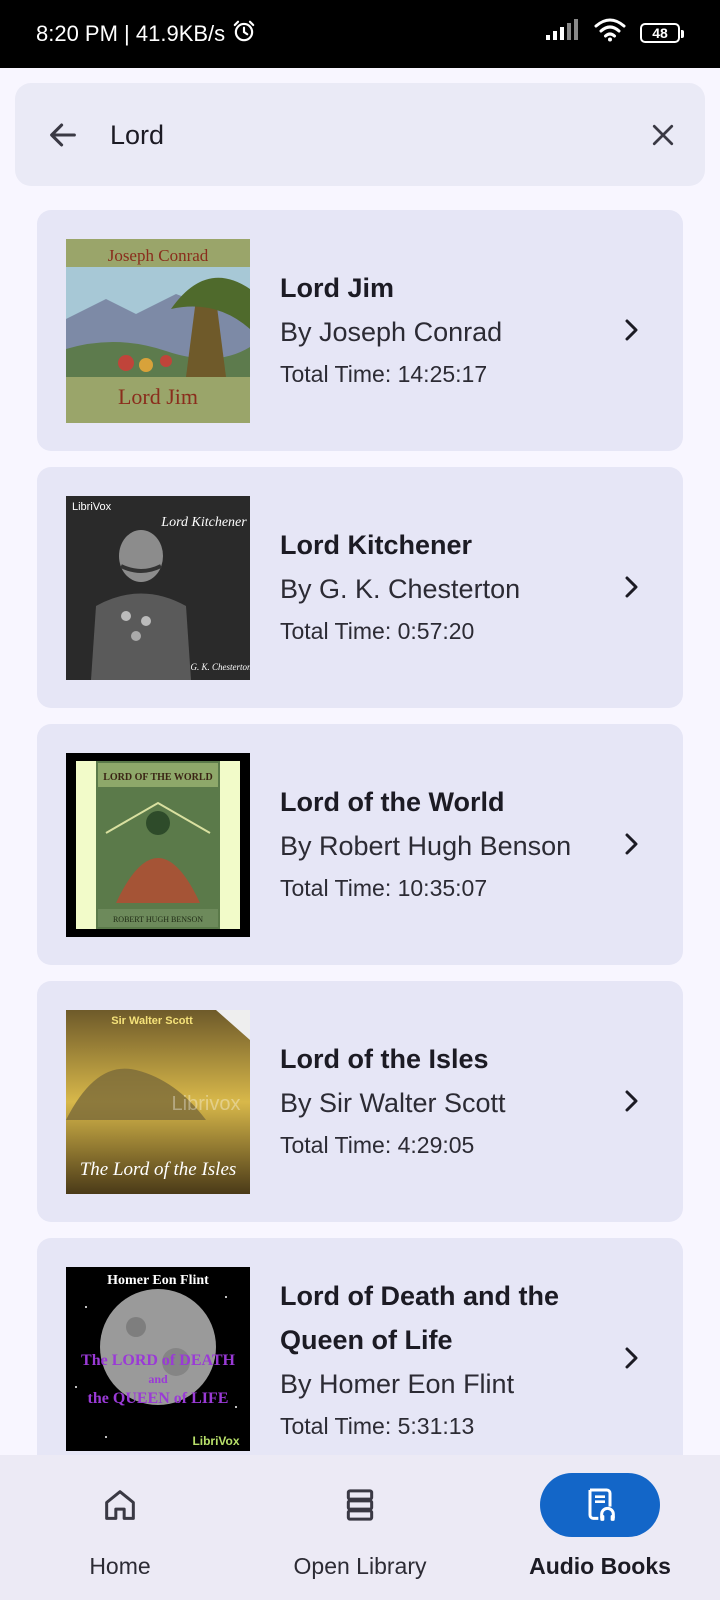 The width and height of the screenshot is (720, 1600). I want to click on book-total-time: Total Time: 0:57:20, so click(377, 631).